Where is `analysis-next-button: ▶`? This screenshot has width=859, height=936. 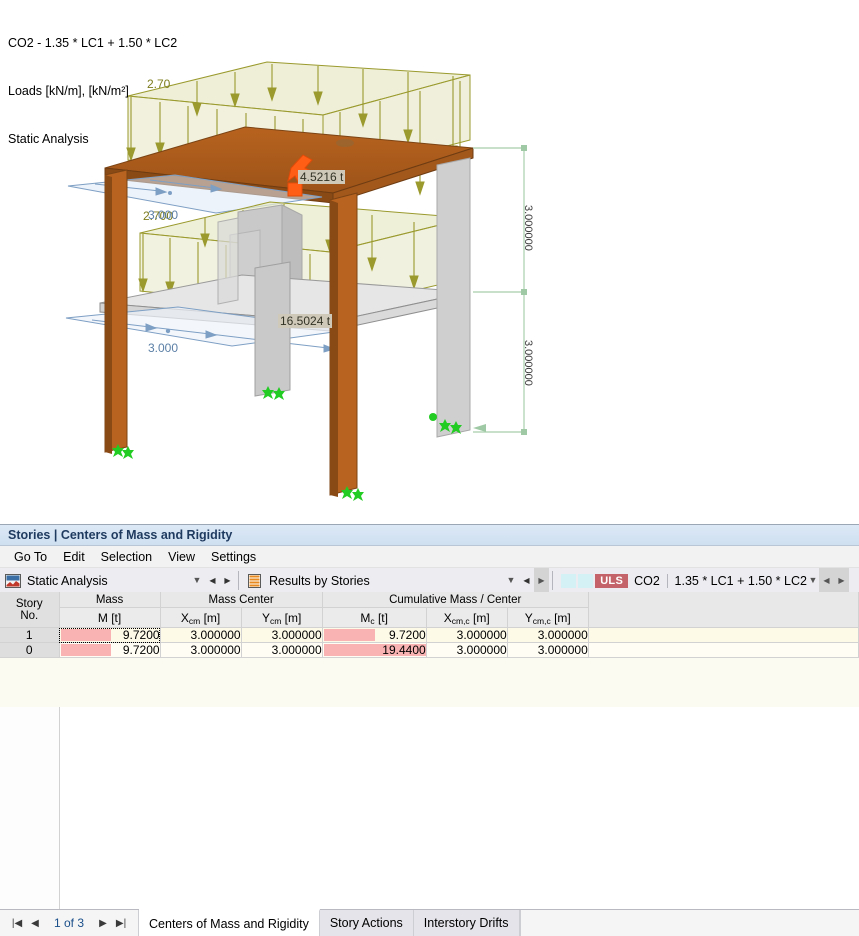
analysis-next-button: ▶ is located at coordinates (227, 580).